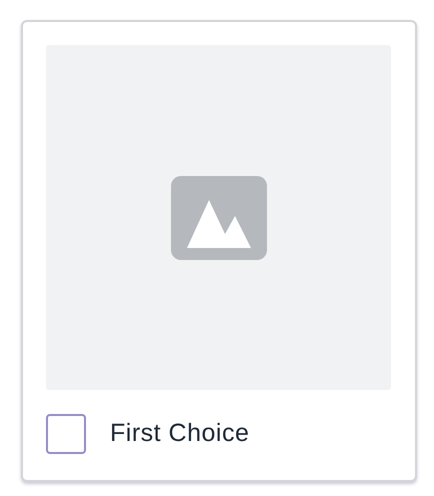 This screenshot has width=434, height=496. I want to click on checkbox, so click(66, 434).